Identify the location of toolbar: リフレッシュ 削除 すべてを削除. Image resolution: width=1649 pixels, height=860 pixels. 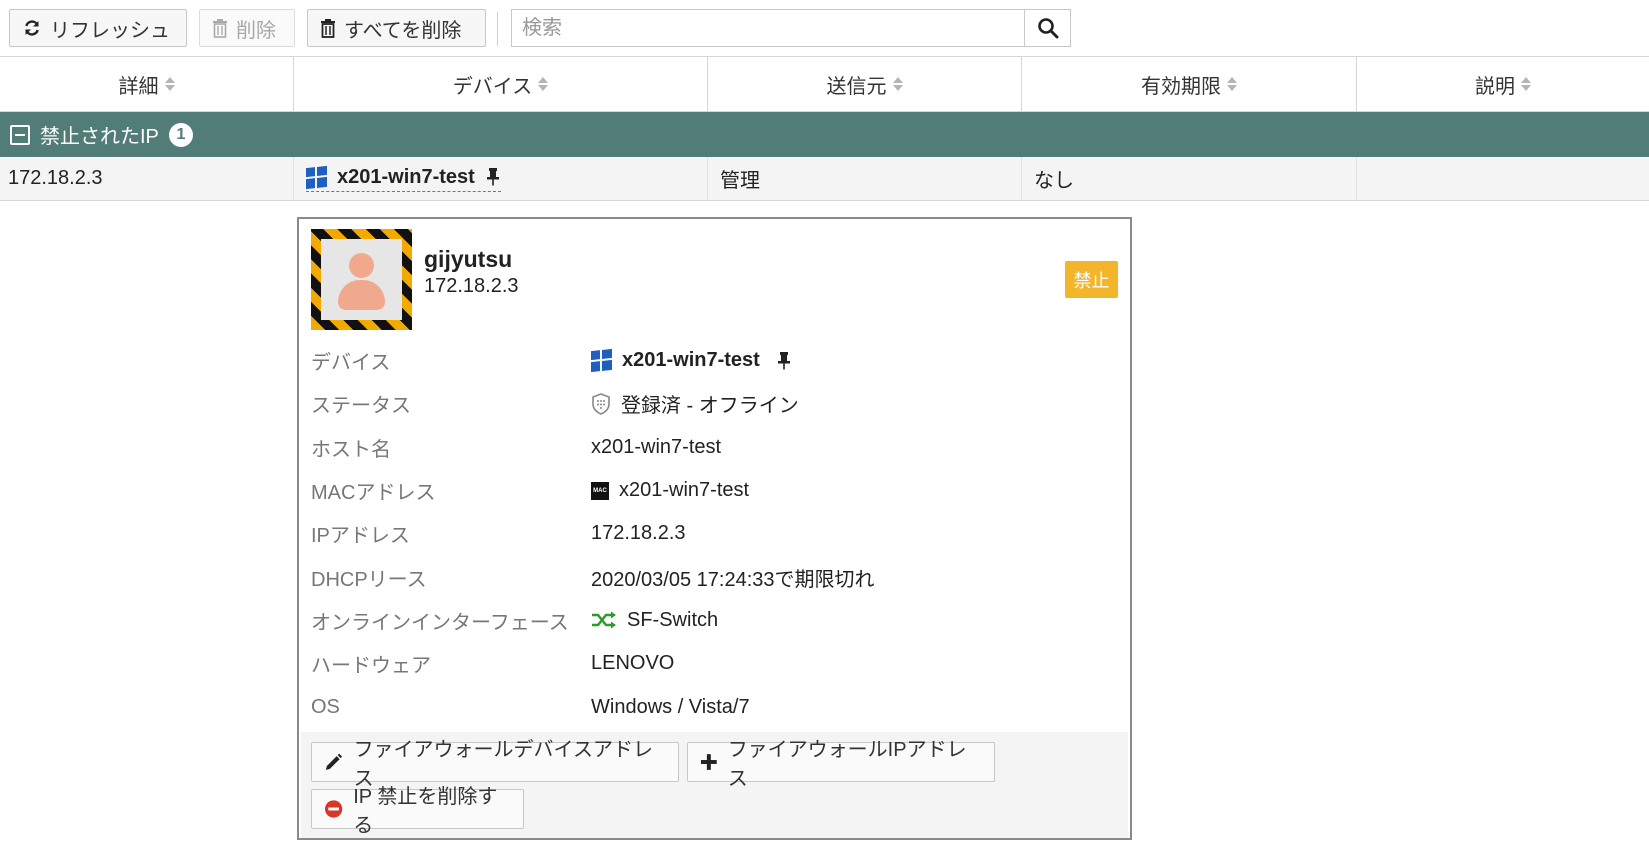
(824, 28).